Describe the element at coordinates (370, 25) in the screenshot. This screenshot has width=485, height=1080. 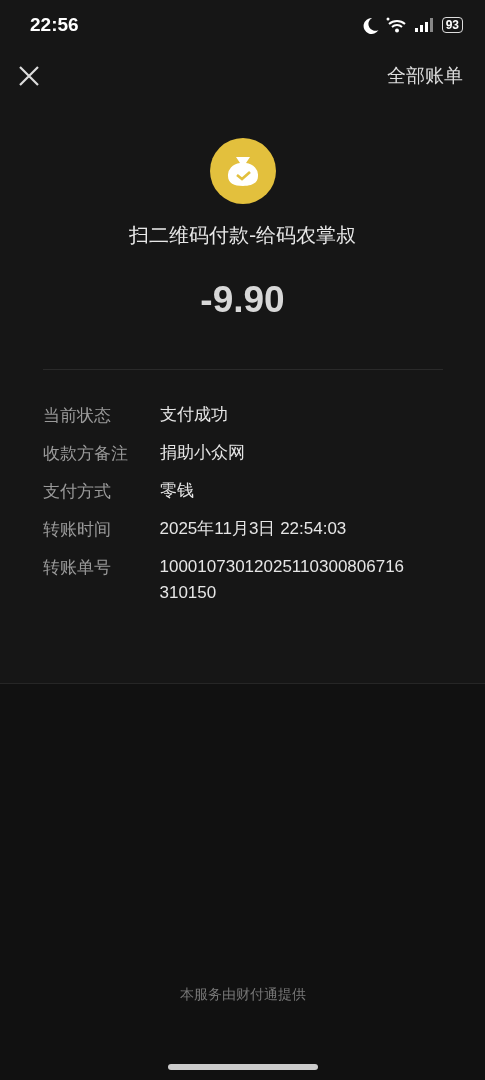
I see `moon-icon` at that location.